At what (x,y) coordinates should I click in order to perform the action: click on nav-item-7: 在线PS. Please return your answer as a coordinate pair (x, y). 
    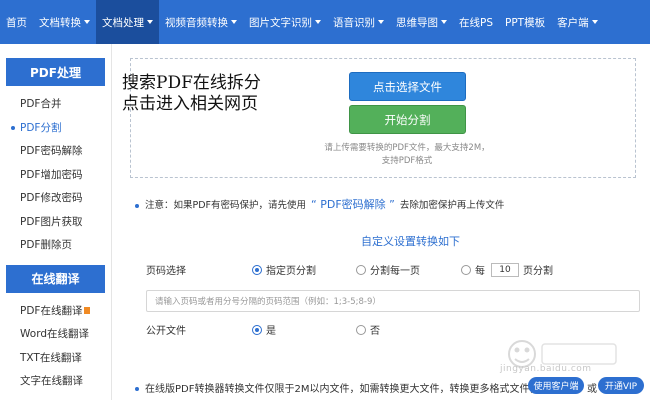
    Looking at the image, I should click on (476, 22).